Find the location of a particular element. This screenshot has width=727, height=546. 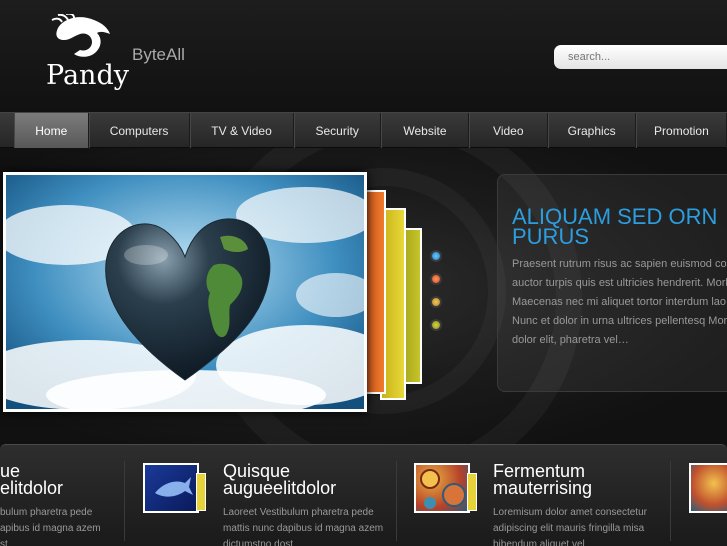

nav-item-promotion: Promotion is located at coordinates (681, 130).